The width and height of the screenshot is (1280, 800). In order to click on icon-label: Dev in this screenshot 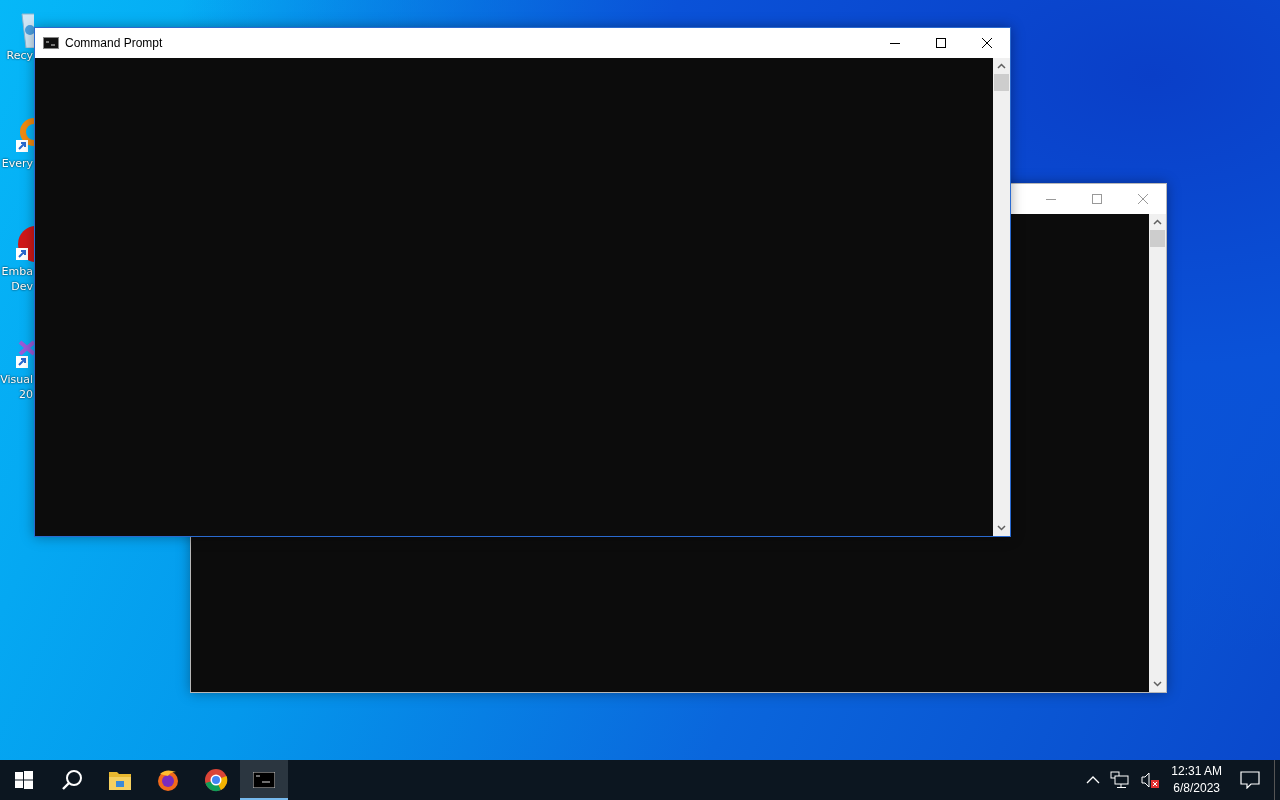, I will do `click(22, 286)`.